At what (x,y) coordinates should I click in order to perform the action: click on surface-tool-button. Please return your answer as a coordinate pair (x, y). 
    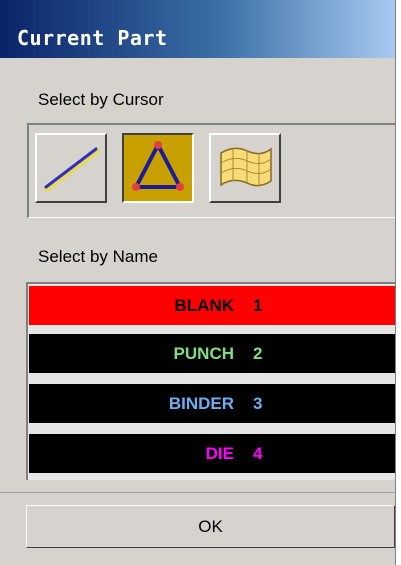
    Looking at the image, I should click on (245, 168).